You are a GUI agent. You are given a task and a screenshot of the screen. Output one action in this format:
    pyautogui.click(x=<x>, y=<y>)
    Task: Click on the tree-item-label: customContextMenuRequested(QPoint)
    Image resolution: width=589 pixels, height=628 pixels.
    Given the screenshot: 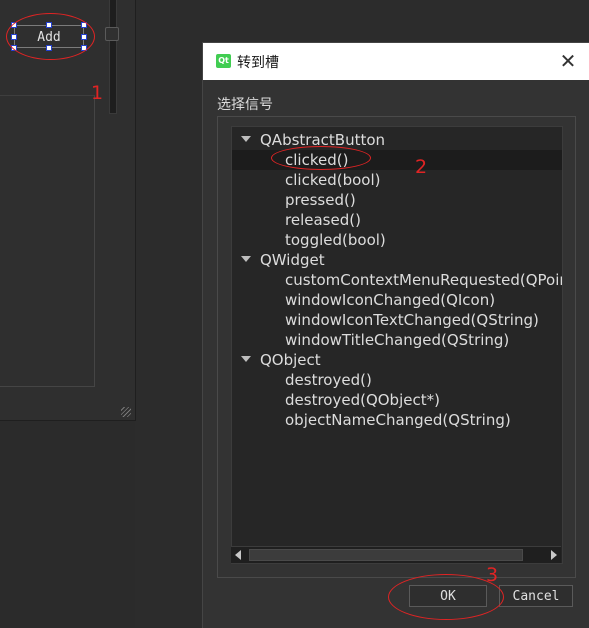 What is the action you would take?
    pyautogui.click(x=424, y=280)
    